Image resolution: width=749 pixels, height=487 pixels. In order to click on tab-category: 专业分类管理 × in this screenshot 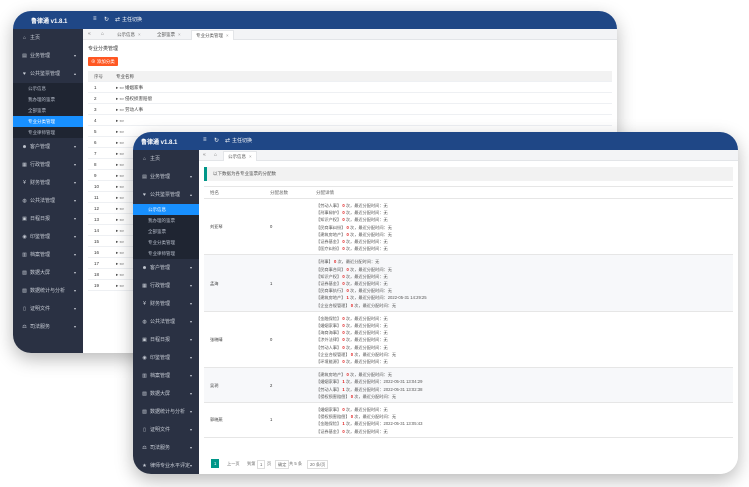, I will do `click(212, 35)`.